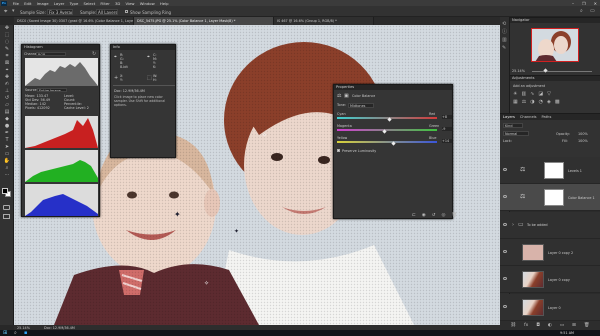 This screenshot has width=600, height=336. What do you see at coordinates (89, 3) in the screenshot?
I see `menu-select: Select` at bounding box center [89, 3].